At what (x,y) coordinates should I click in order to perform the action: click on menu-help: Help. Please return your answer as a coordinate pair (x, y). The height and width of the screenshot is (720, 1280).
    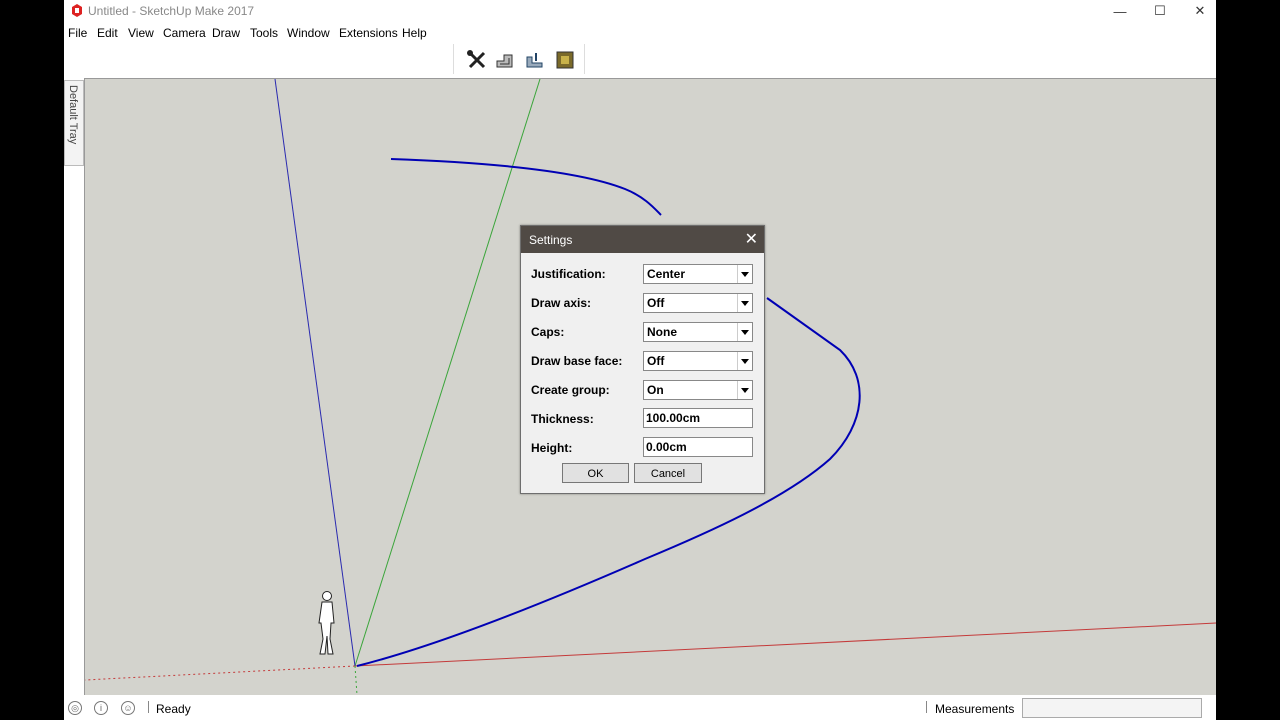
    Looking at the image, I should click on (414, 33).